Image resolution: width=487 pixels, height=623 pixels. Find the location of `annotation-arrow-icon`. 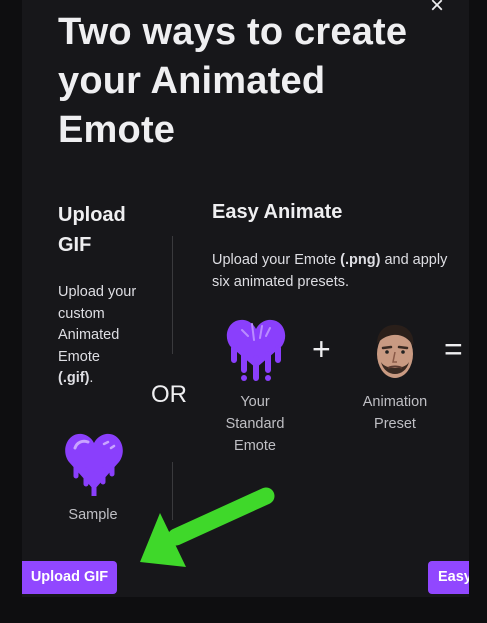

annotation-arrow-icon is located at coordinates (207, 527).